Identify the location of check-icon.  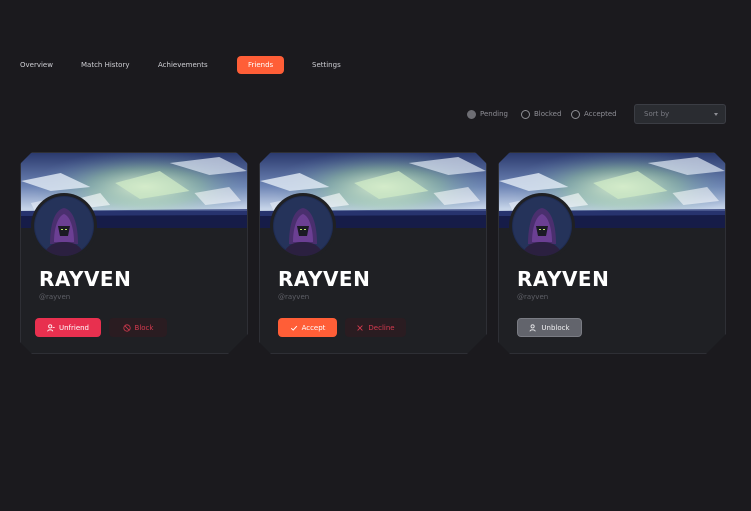
(294, 328).